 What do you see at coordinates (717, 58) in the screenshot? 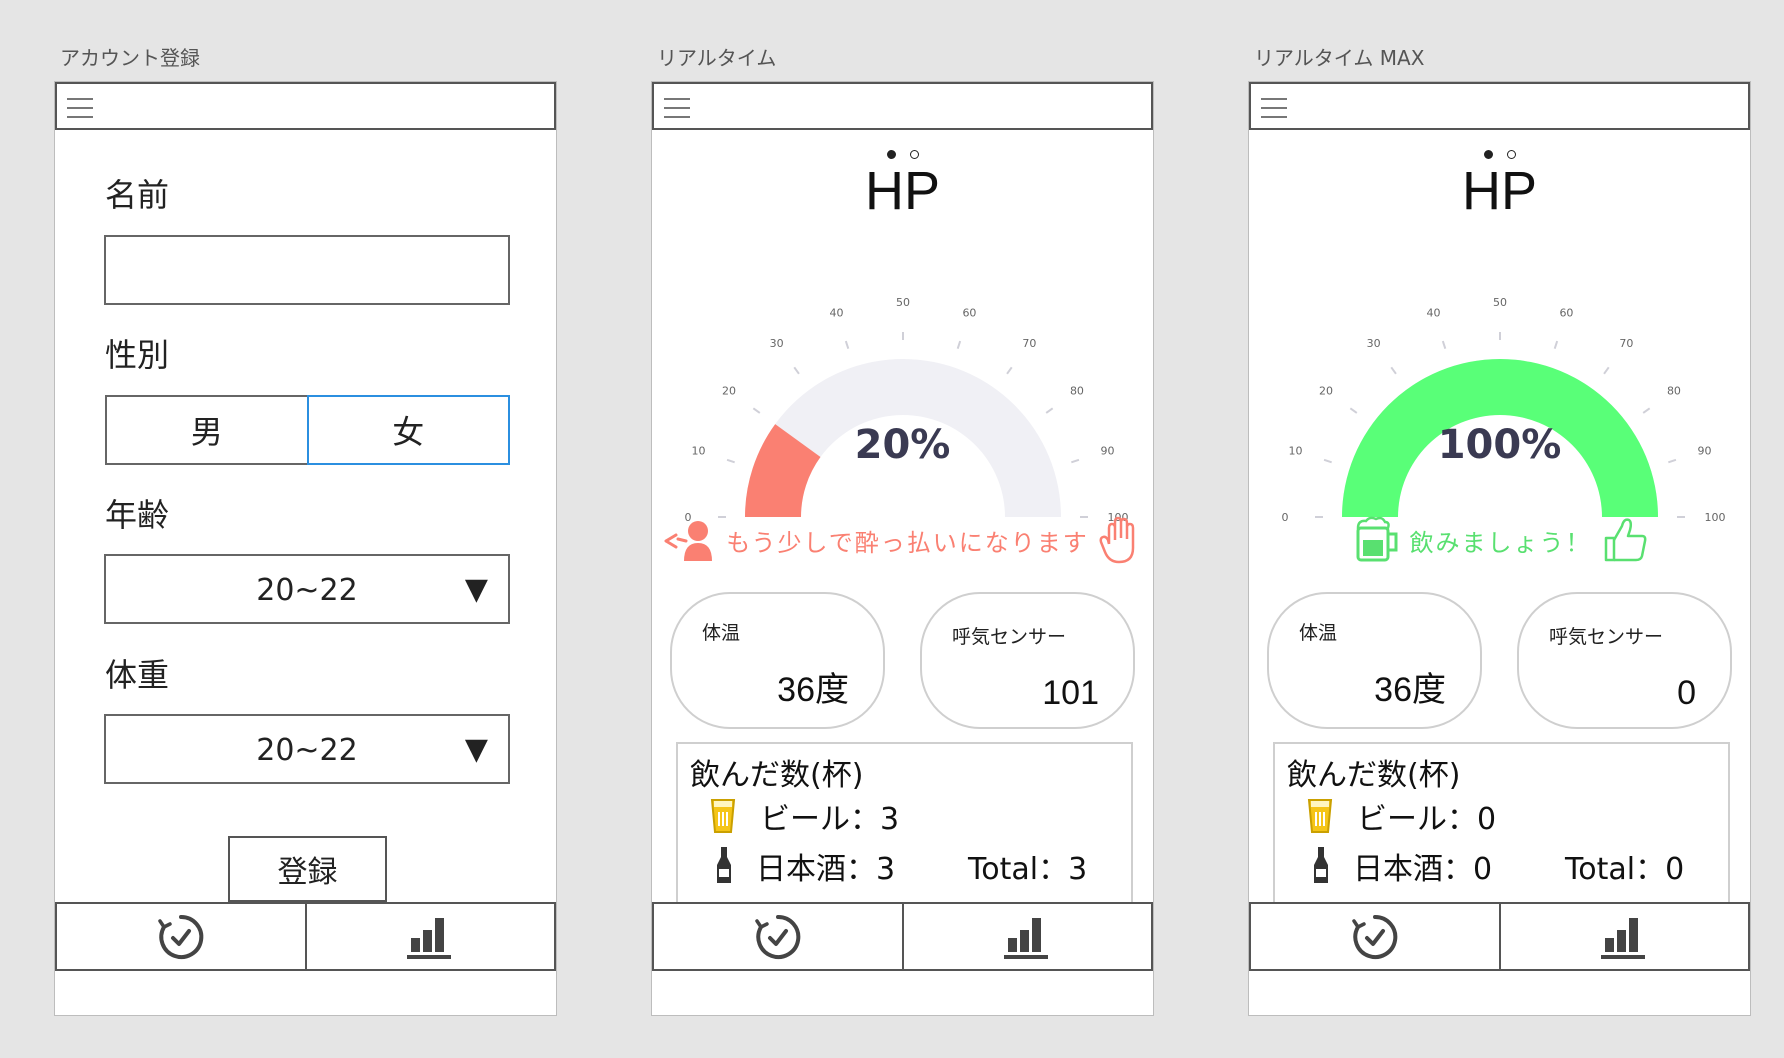
I see `screen-label-realtime: リアルタイム` at bounding box center [717, 58].